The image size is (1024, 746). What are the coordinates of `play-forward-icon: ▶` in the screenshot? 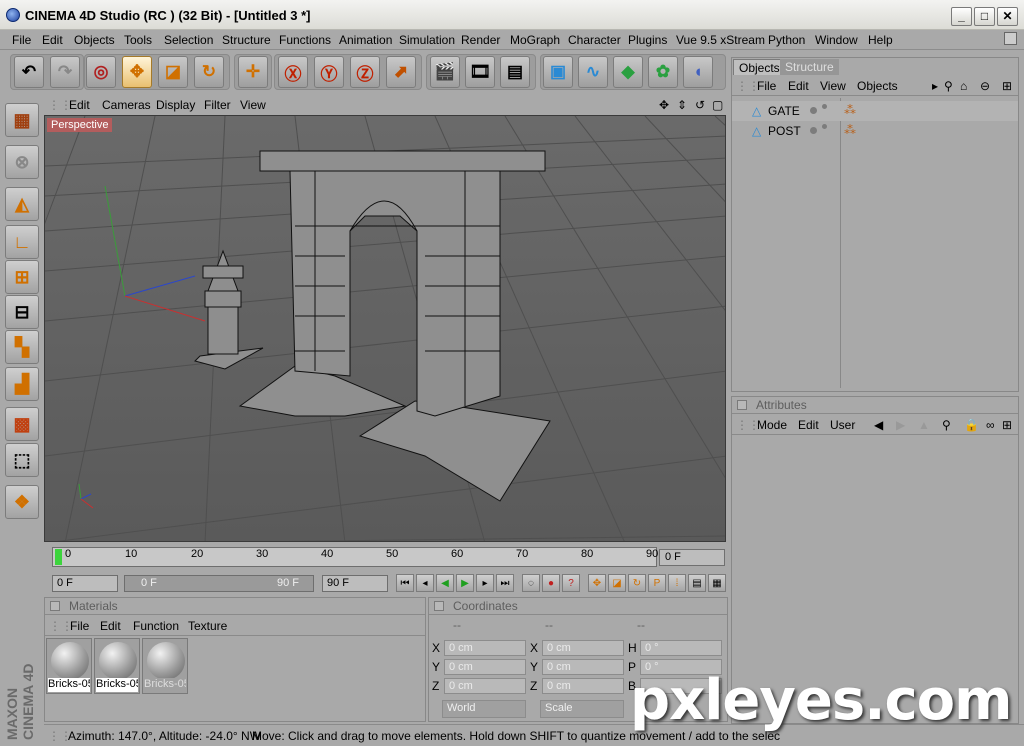 It's located at (465, 583).